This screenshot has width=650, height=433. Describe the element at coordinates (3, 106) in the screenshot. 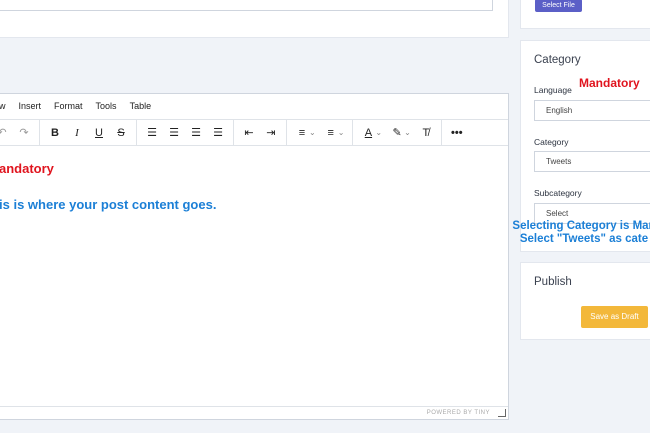

I see `menu-view: ew` at that location.